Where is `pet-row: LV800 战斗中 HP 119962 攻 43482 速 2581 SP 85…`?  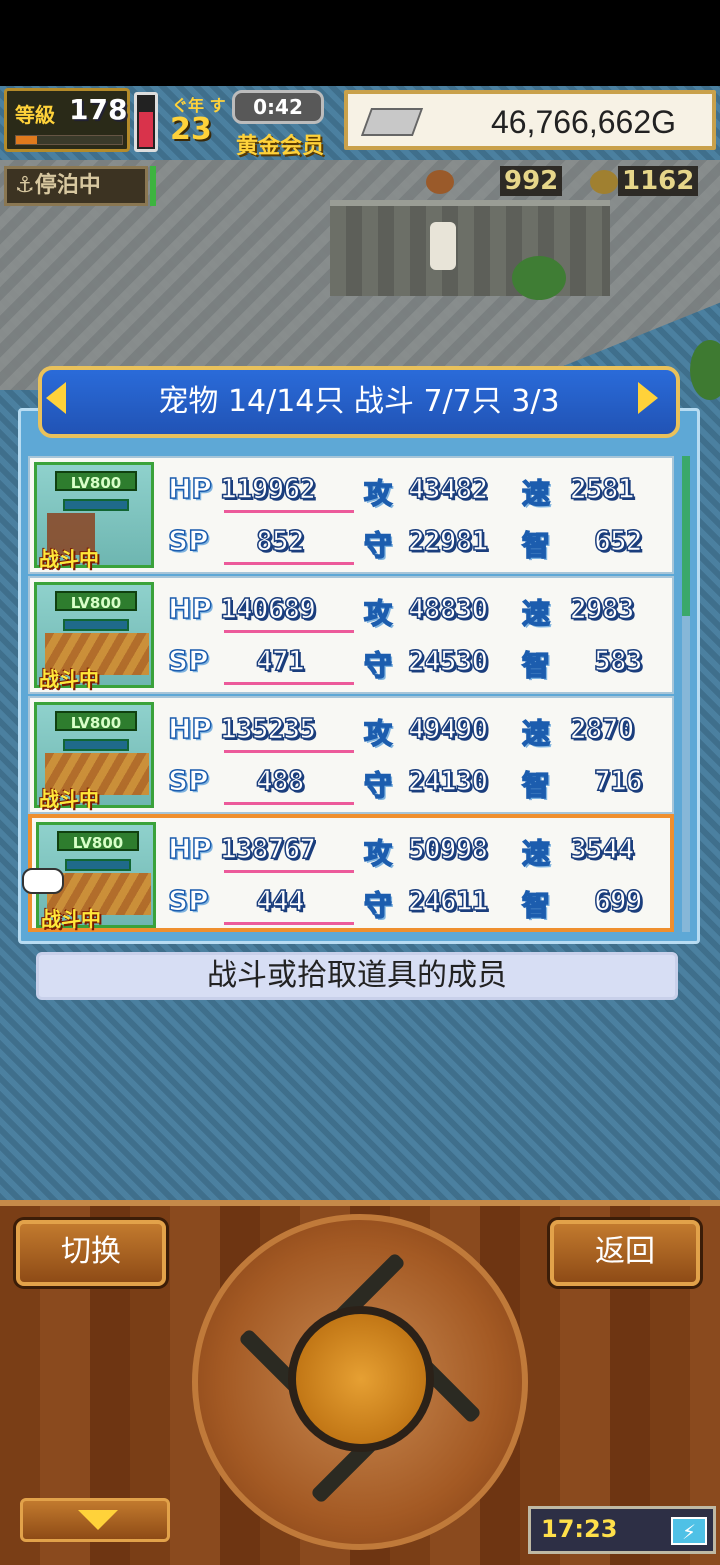 pet-row: LV800 战斗中 HP 119962 攻 43482 速 2581 SP 85… is located at coordinates (351, 515).